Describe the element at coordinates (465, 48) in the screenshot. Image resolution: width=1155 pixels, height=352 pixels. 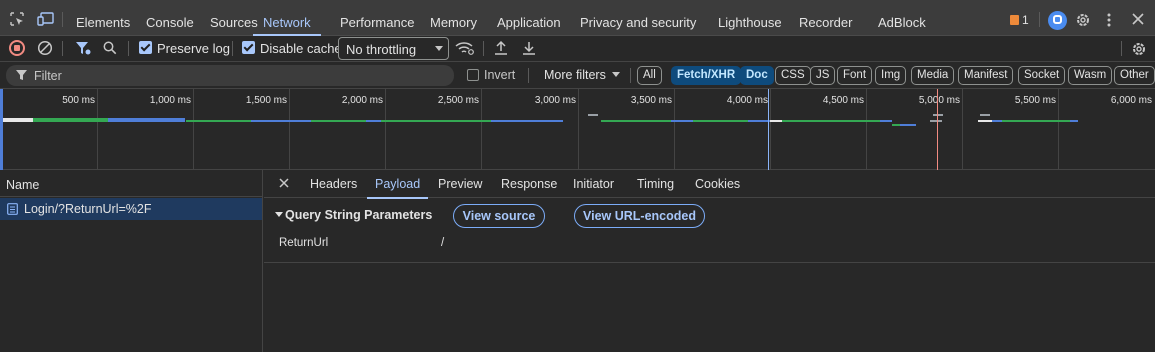
I see `network-conditions-icon` at that location.